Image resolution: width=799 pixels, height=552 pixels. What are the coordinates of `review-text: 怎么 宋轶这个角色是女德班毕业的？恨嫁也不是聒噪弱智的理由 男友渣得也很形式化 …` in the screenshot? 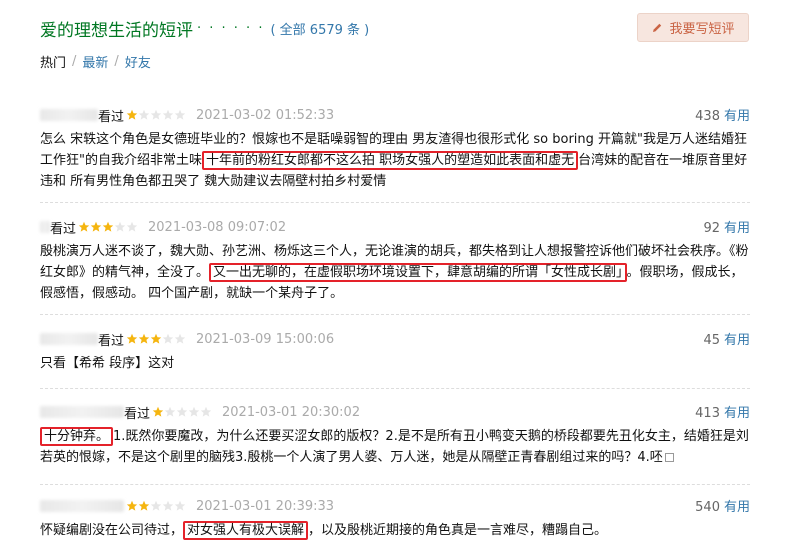 It's located at (395, 160).